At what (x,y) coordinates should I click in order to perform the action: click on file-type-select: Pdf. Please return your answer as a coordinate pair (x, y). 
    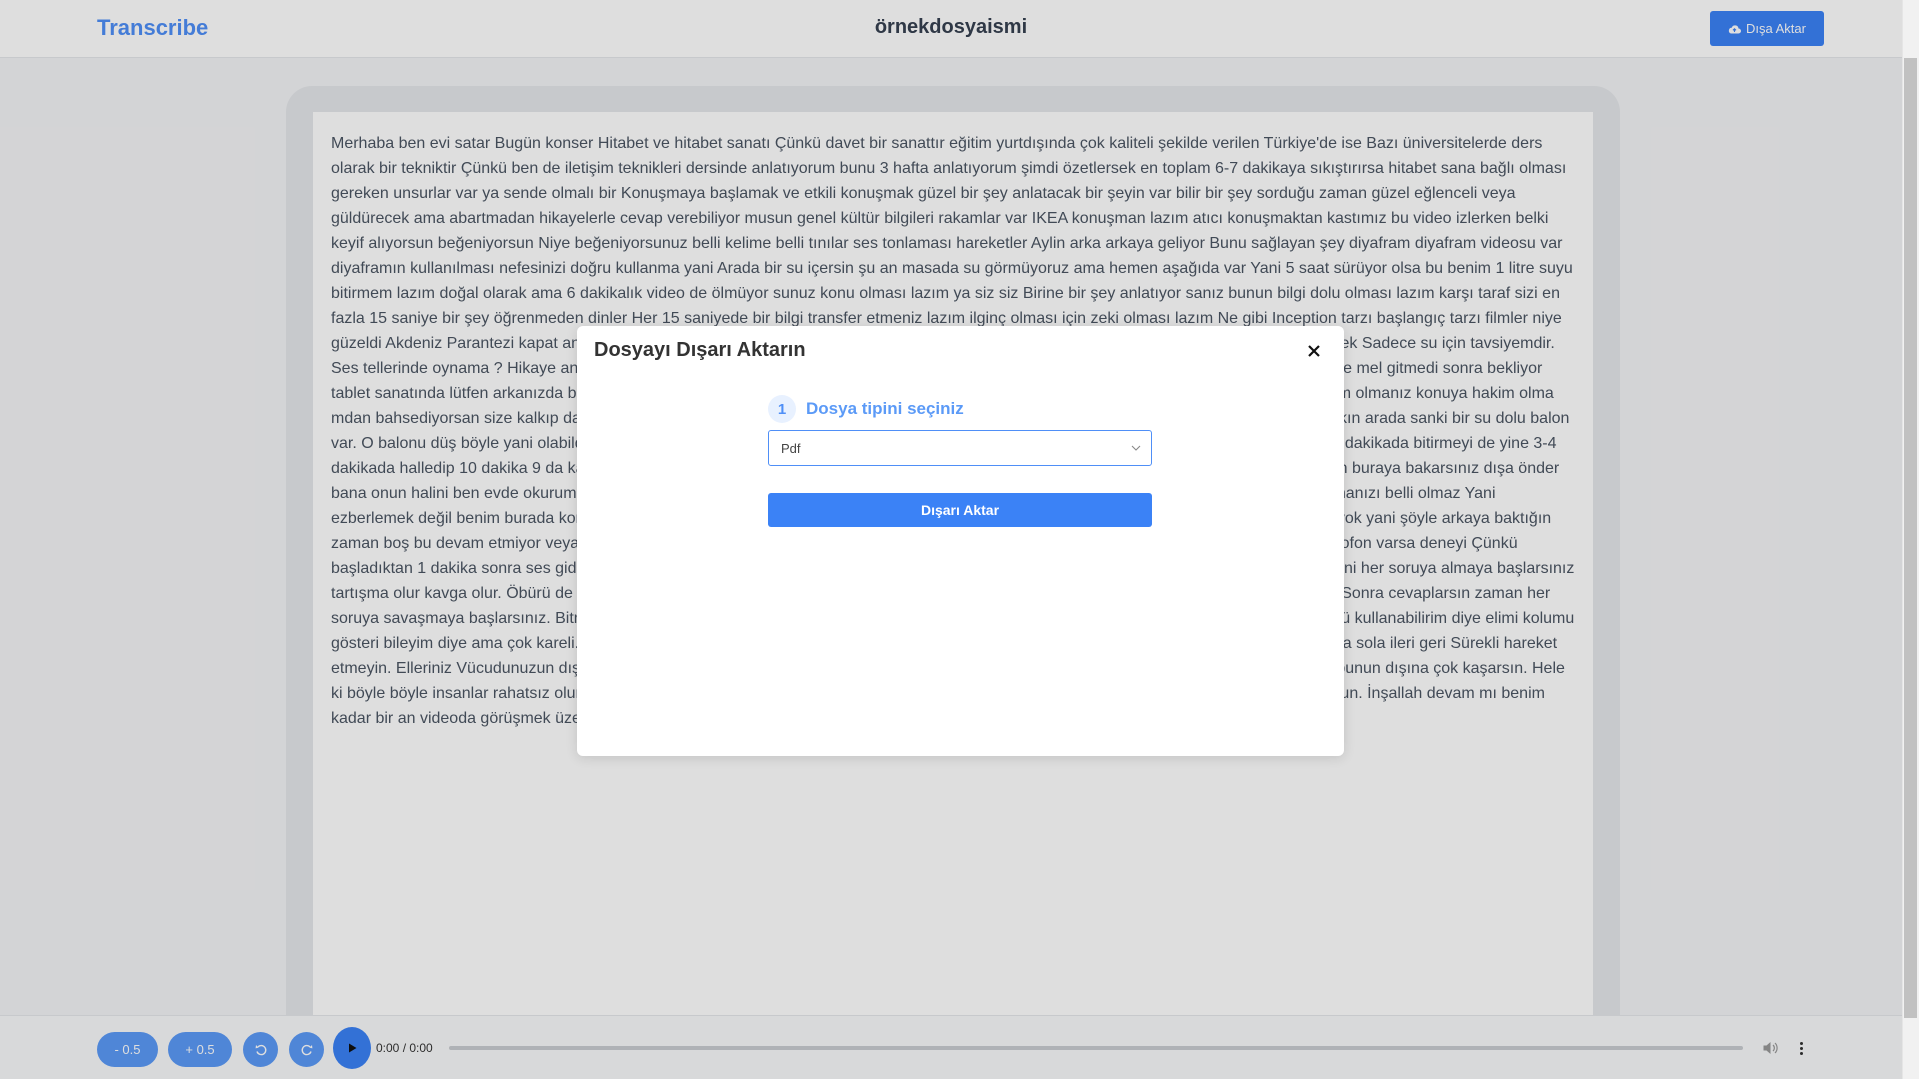
    Looking at the image, I should click on (960, 448).